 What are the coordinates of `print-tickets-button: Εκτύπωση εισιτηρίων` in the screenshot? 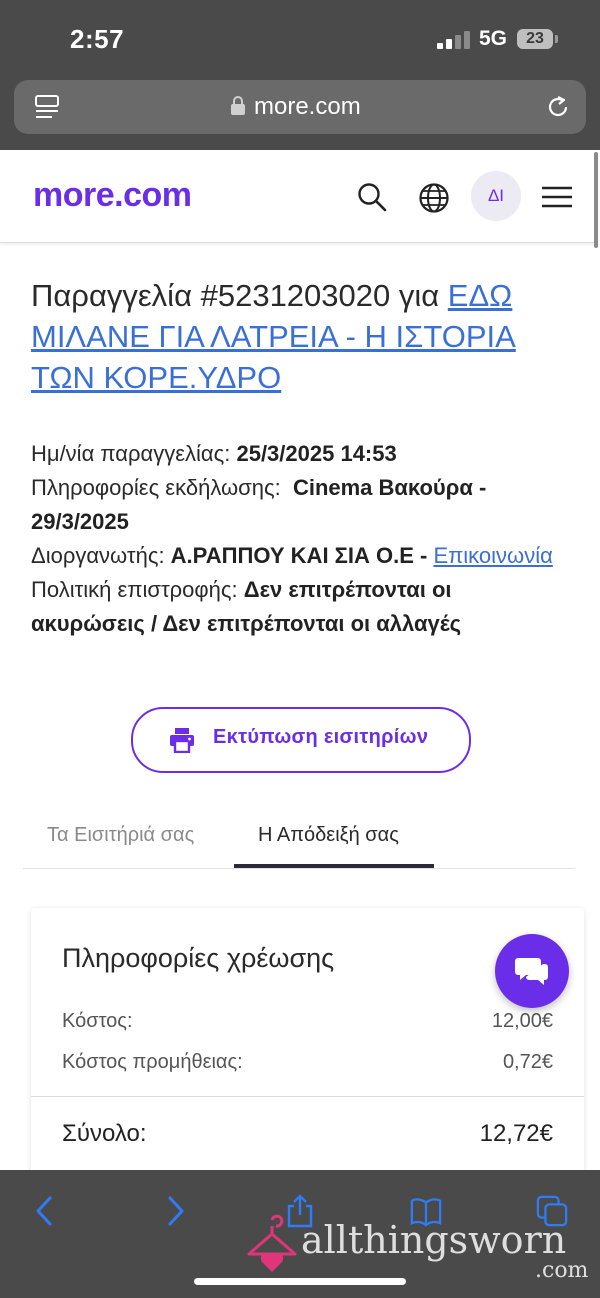 It's located at (301, 740).